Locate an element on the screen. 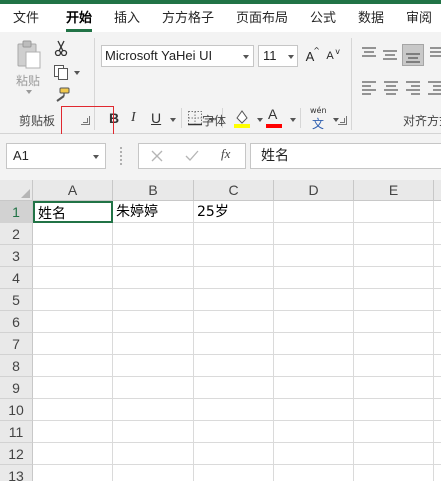 This screenshot has width=441, height=481. row-header: 11 is located at coordinates (16, 432).